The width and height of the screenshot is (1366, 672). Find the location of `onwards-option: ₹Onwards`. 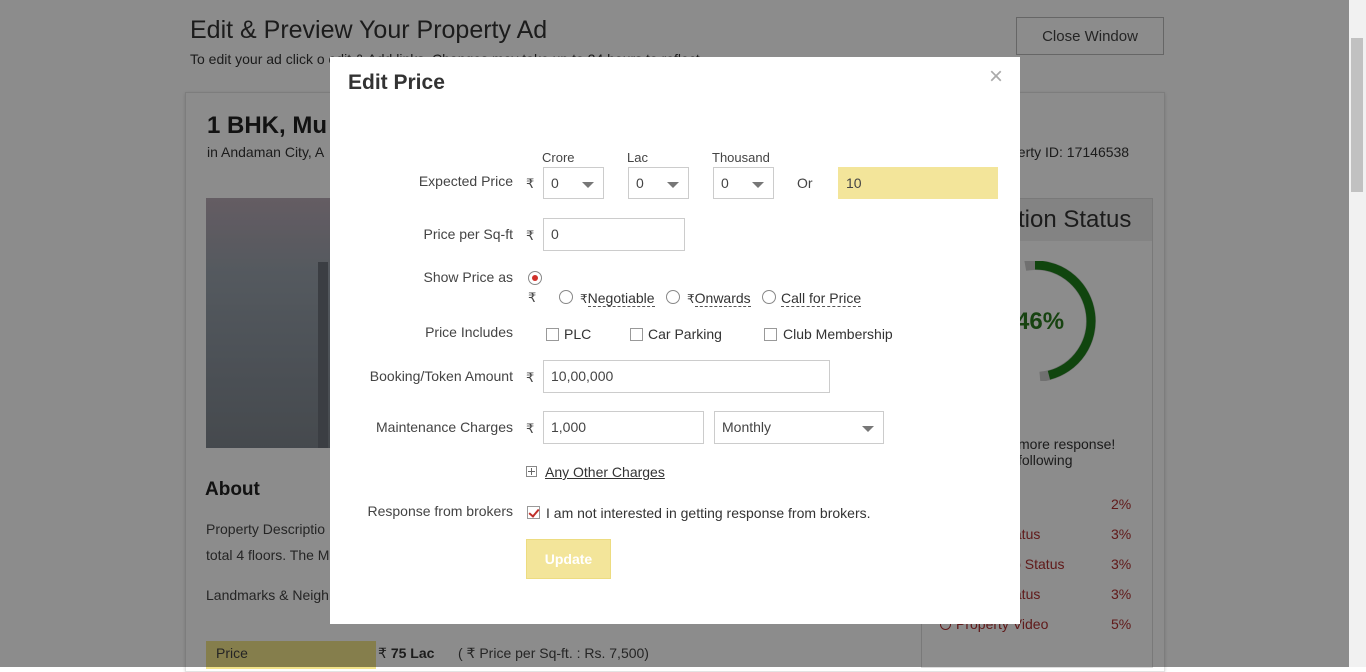

onwards-option: ₹Onwards is located at coordinates (719, 298).